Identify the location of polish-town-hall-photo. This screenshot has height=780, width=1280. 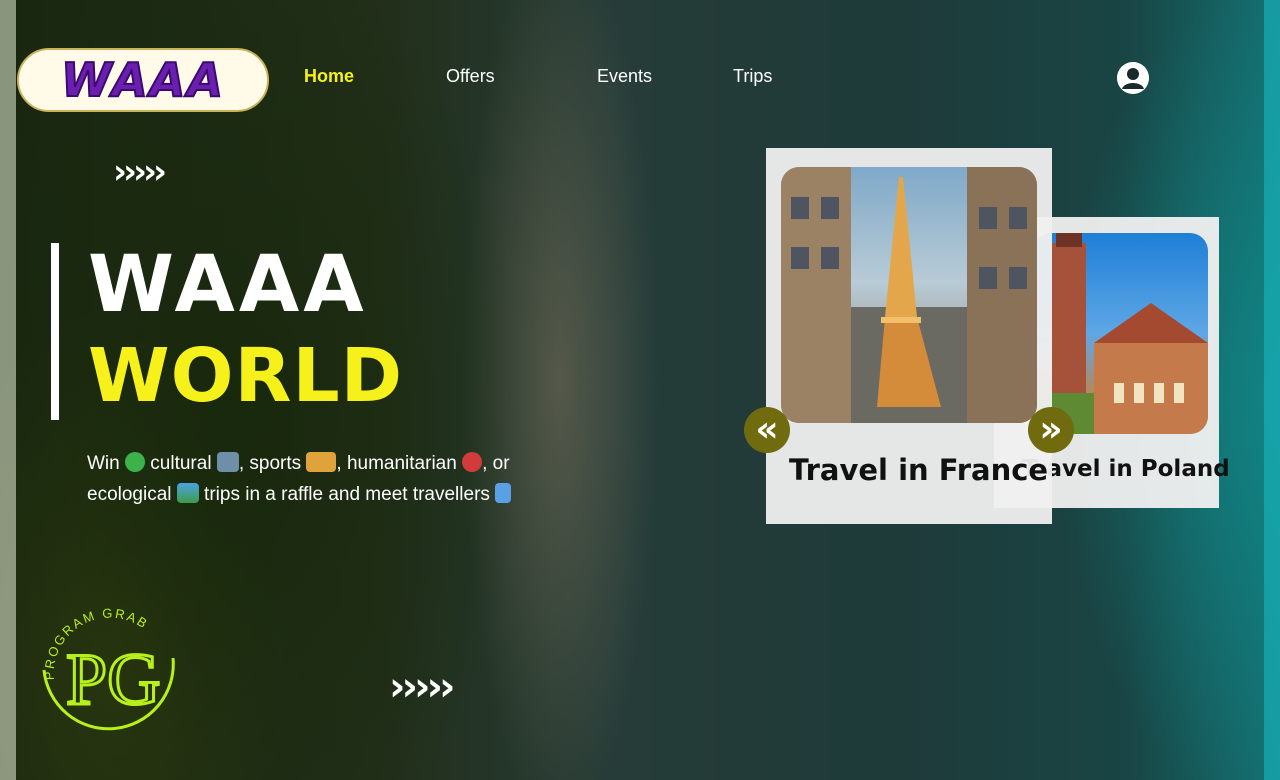
(1121, 333).